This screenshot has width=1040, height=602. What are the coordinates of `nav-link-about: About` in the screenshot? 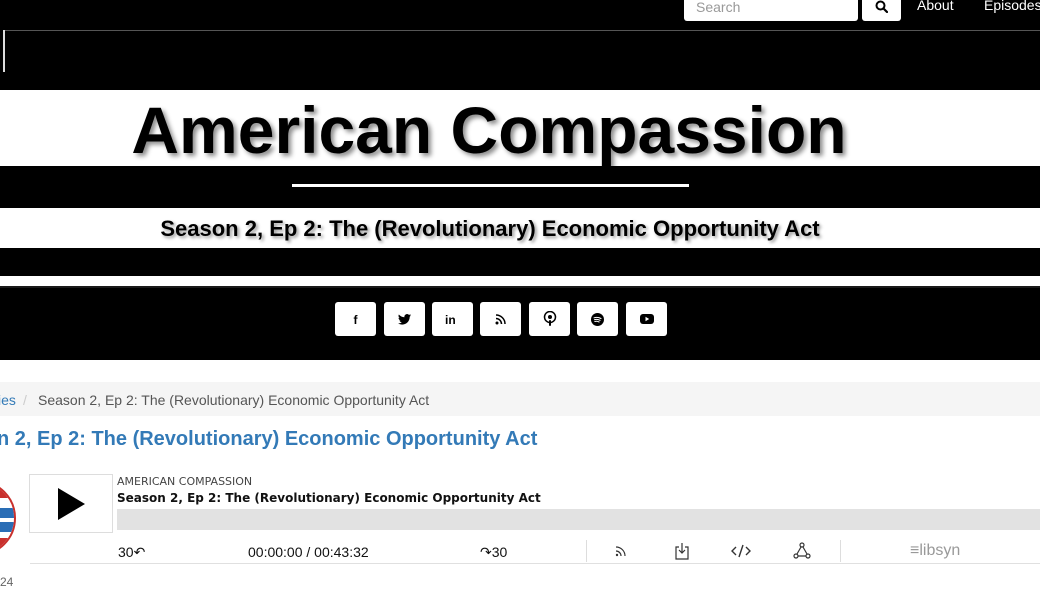 It's located at (935, 6).